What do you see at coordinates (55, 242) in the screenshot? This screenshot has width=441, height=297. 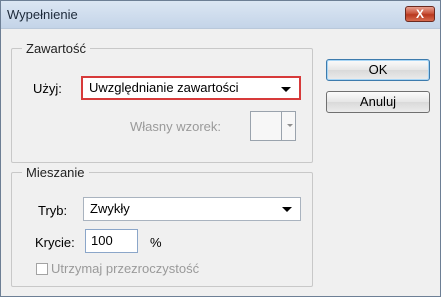 I see `opacity-label: Krycie:` at bounding box center [55, 242].